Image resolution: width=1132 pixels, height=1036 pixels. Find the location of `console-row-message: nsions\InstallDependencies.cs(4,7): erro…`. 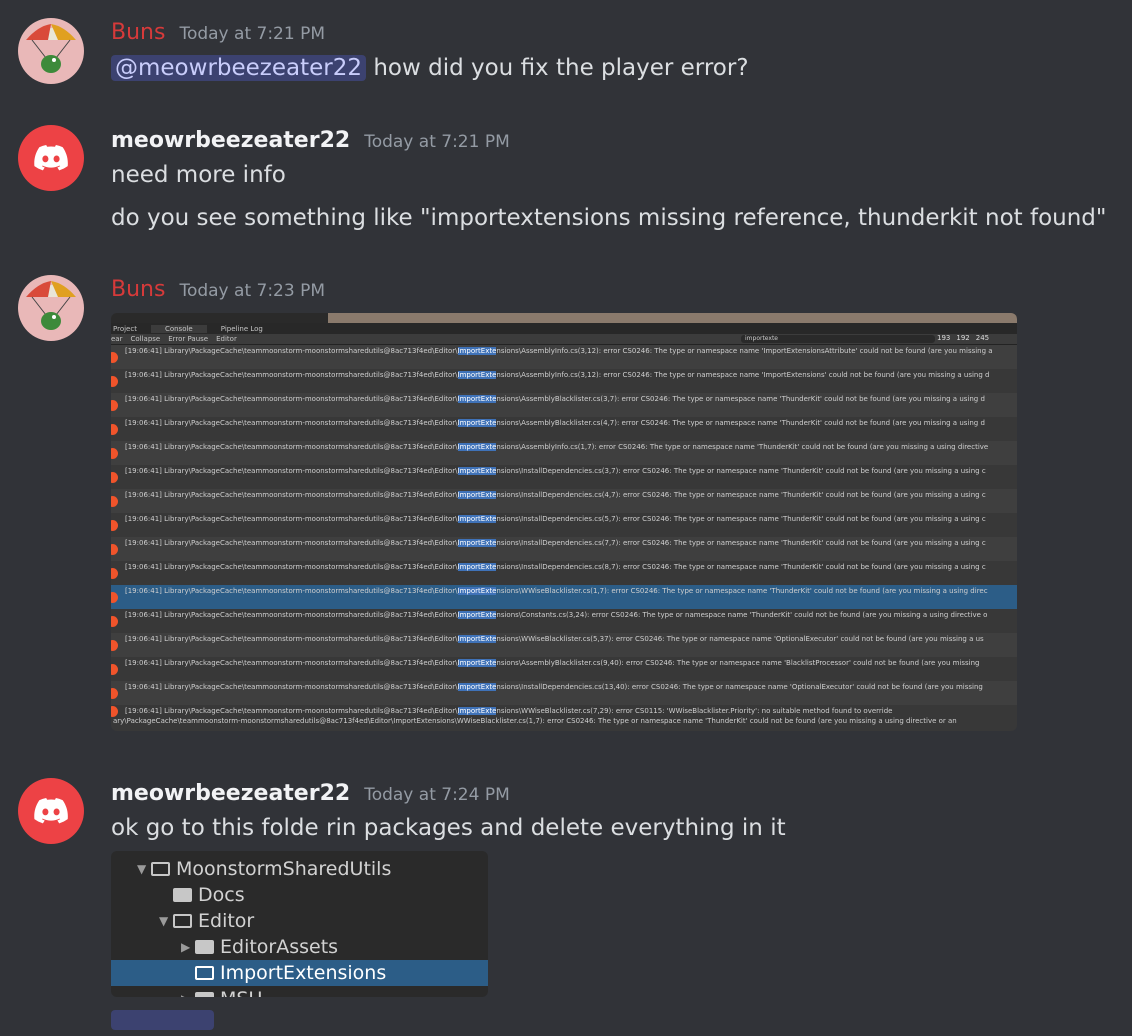

console-row-message: nsions\InstallDependencies.cs(4,7): erro… is located at coordinates (741, 495).